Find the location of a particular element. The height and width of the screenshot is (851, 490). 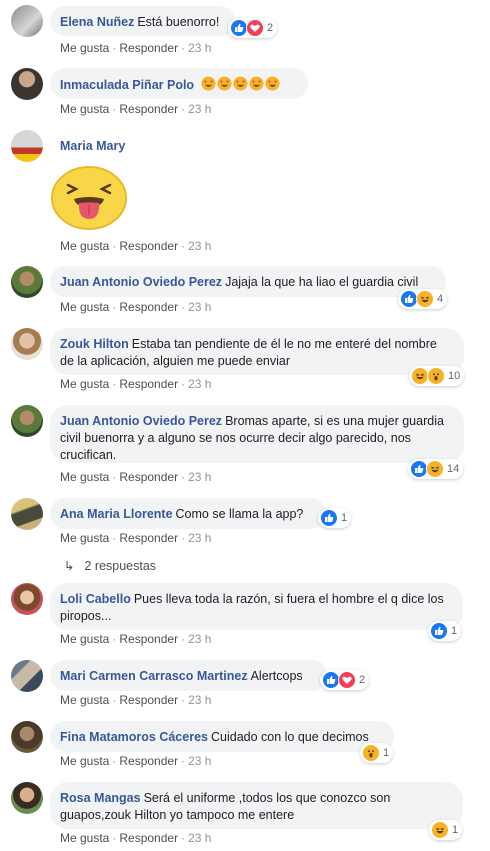

reaction-count: 10 is located at coordinates (454, 376).